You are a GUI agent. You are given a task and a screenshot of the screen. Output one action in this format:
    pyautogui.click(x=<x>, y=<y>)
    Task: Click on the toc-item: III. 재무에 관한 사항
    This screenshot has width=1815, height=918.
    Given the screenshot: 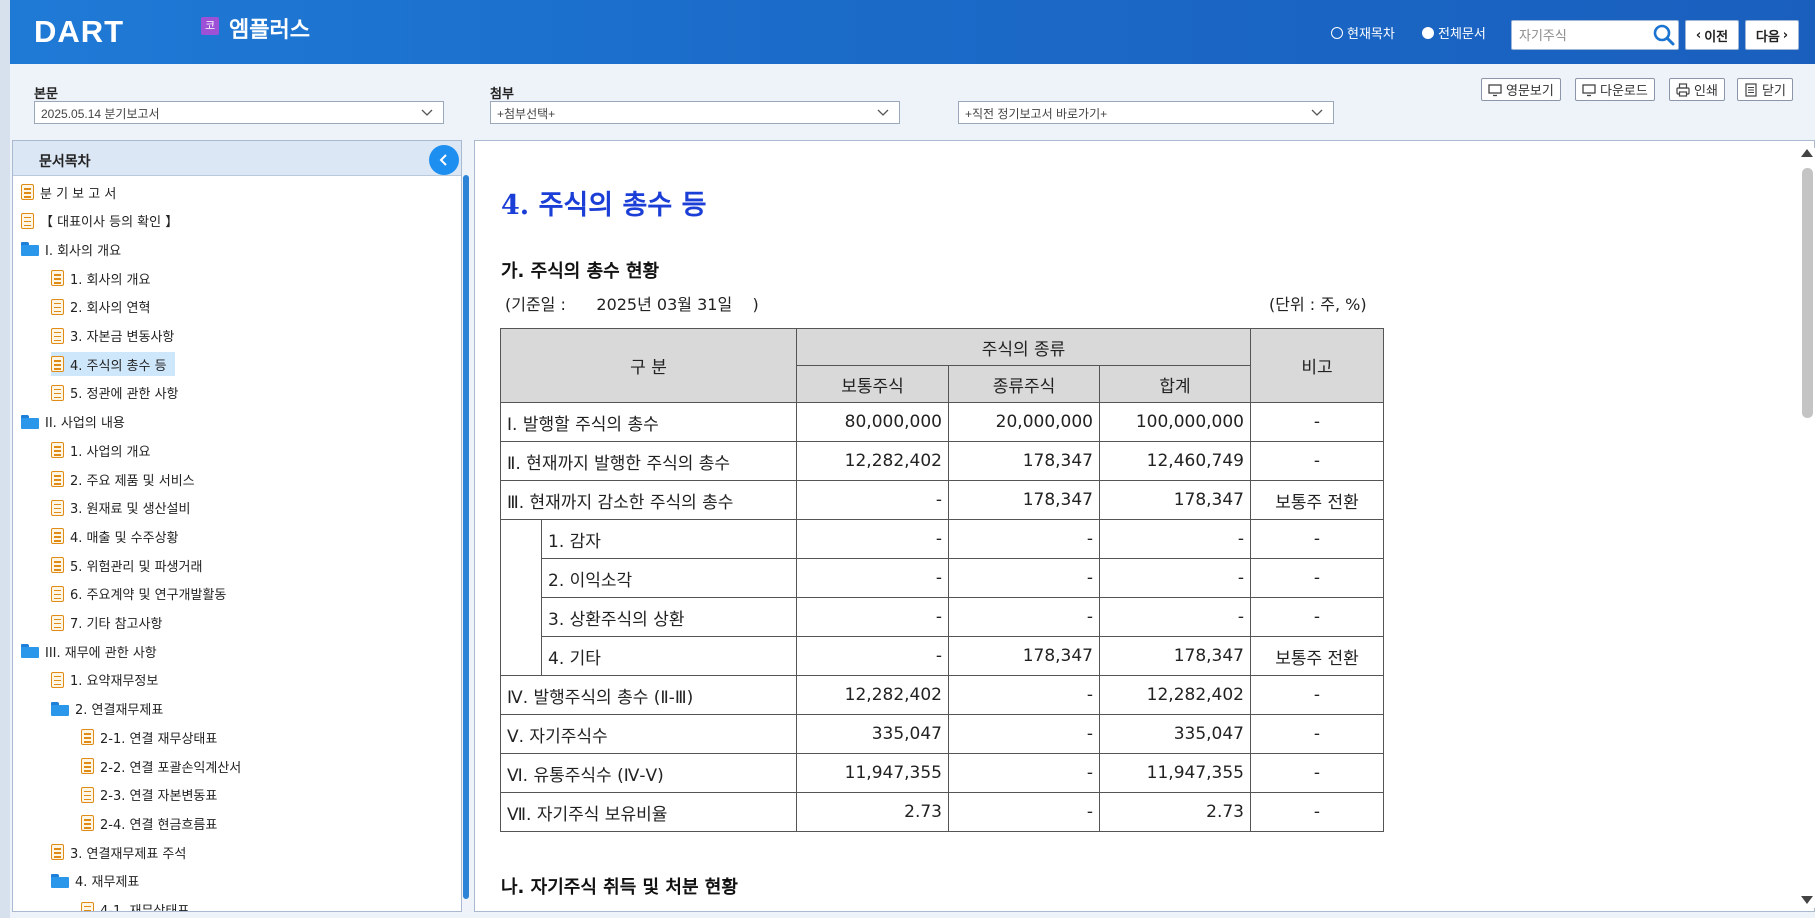 What is the action you would take?
    pyautogui.click(x=89, y=651)
    